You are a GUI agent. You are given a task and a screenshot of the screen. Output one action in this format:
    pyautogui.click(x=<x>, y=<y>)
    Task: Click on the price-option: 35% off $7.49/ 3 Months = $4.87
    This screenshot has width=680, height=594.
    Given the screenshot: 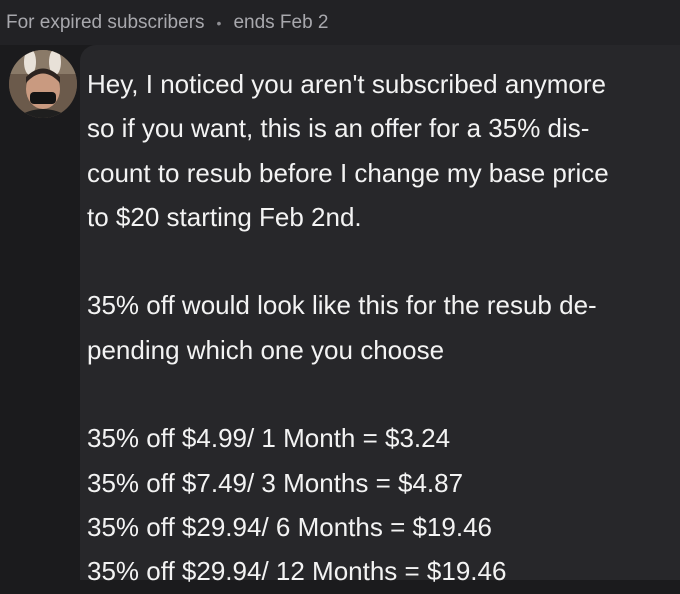 What is the action you would take?
    pyautogui.click(x=275, y=482)
    